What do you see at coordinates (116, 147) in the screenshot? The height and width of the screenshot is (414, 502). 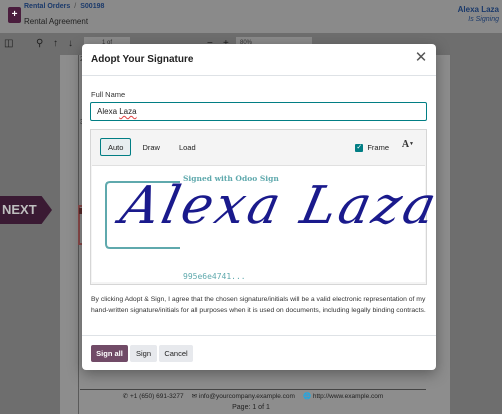 I see `tab-auto: Auto` at bounding box center [116, 147].